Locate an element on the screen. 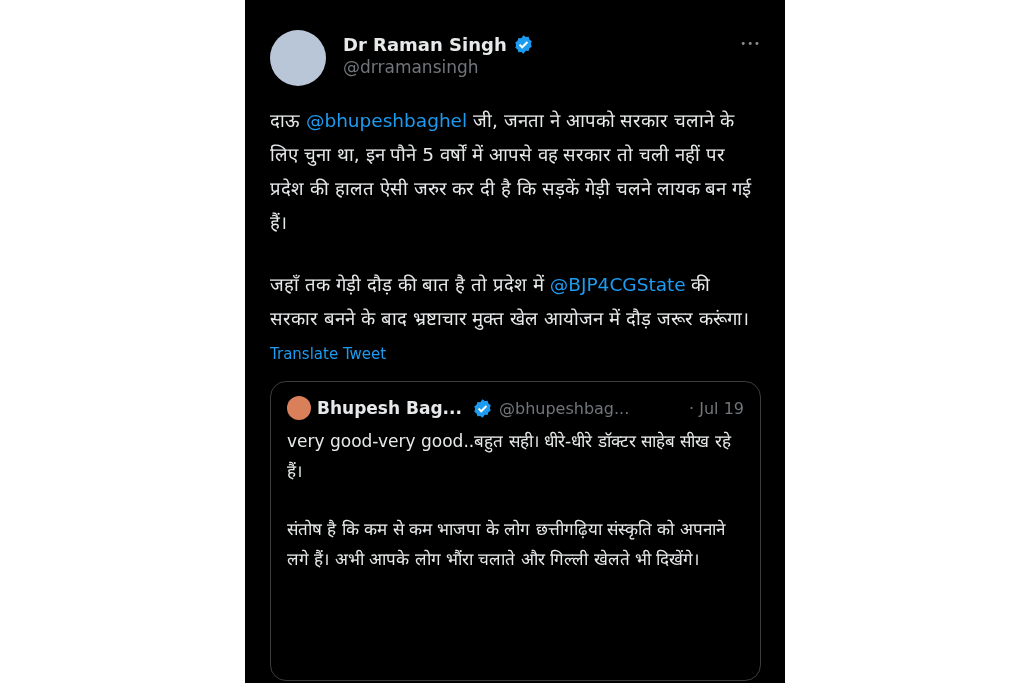  quoted-tweet-text: very good-very good..बहुत सही। धीरे-धीरे डॉक्टर साहेब सीख रहे हैं। is located at coordinates (510, 456).